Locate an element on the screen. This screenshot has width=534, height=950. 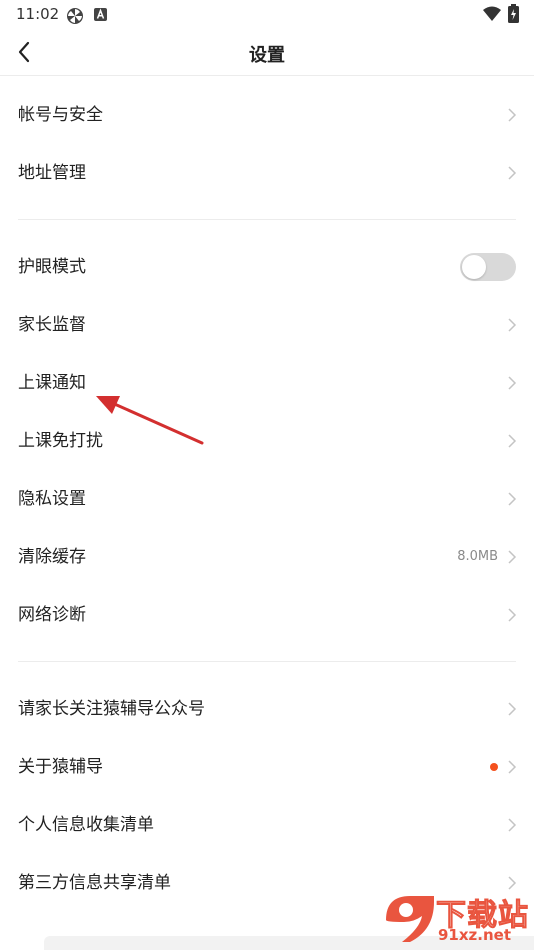
status-time: 11:02 is located at coordinates (38, 14).